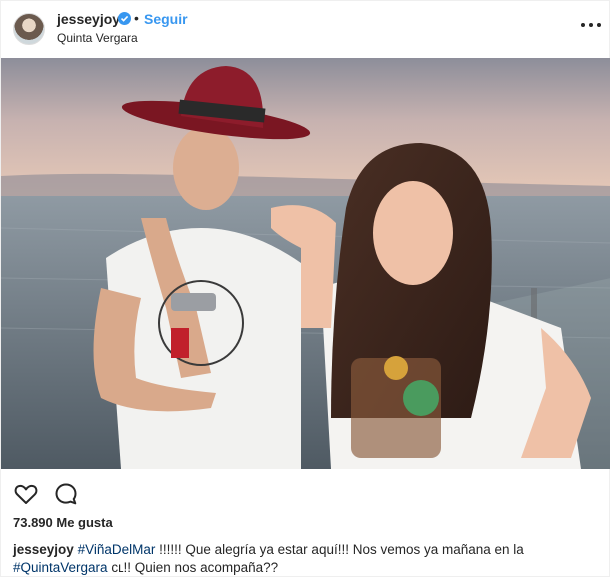  Describe the element at coordinates (26, 494) in the screenshot. I see `heart-icon` at that location.